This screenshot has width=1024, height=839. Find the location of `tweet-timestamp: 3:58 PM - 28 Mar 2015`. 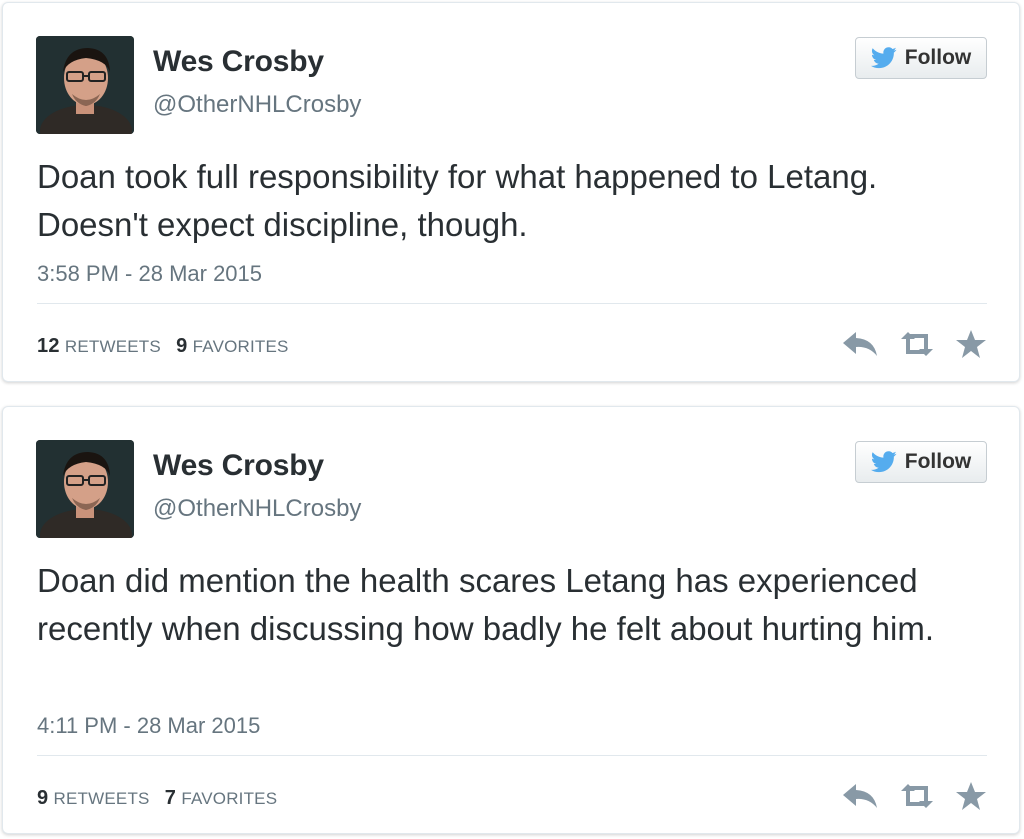

tweet-timestamp: 3:58 PM - 28 Mar 2015 is located at coordinates (149, 274).